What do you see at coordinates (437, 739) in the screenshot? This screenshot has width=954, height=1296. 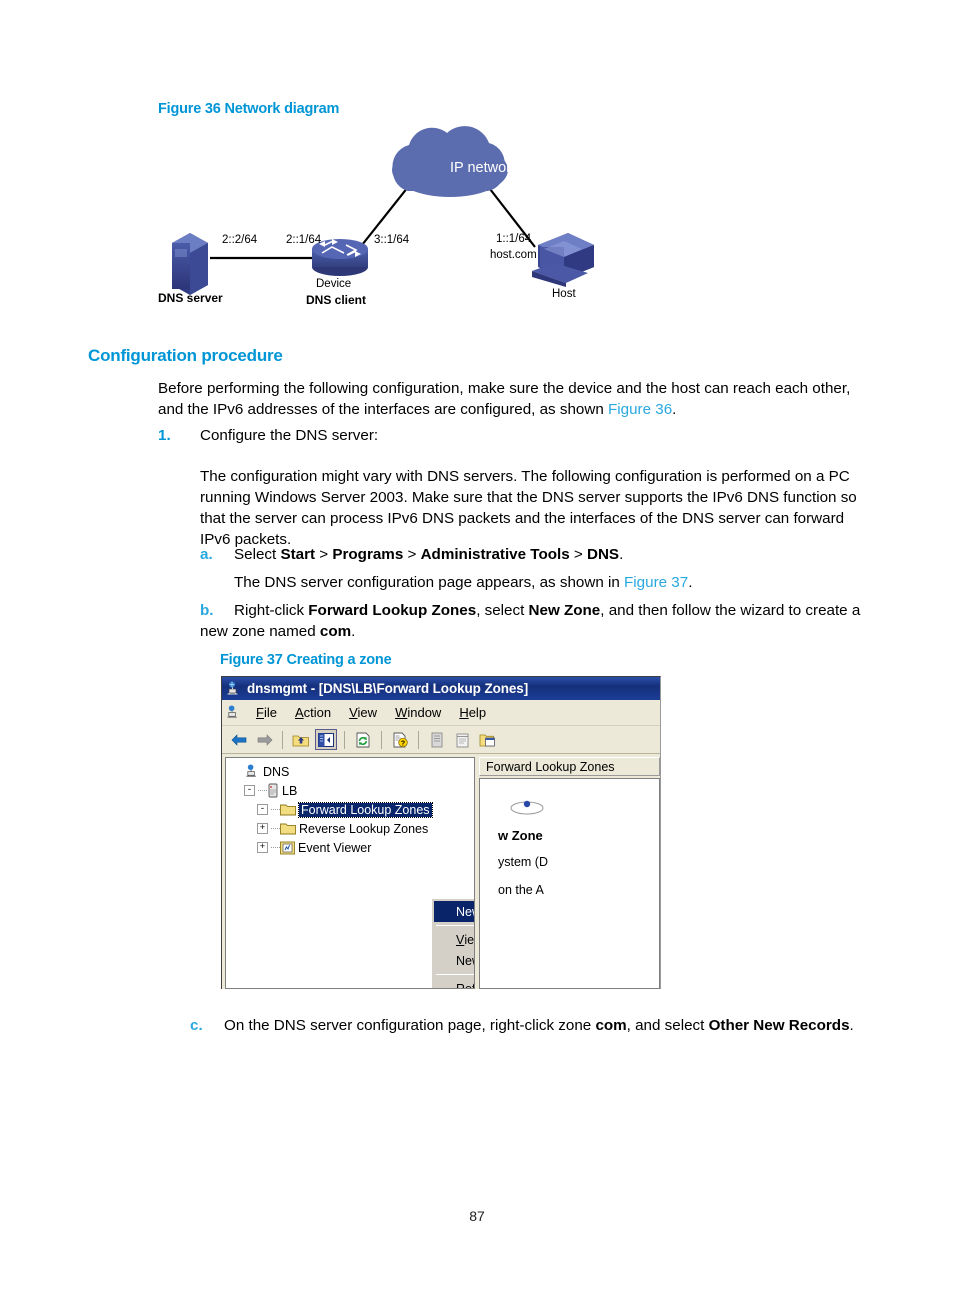 I see `properties-icon` at bounding box center [437, 739].